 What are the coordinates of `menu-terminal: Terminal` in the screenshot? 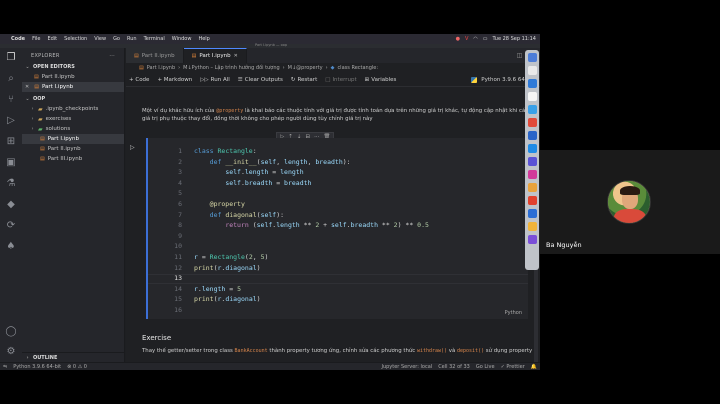 It's located at (154, 39).